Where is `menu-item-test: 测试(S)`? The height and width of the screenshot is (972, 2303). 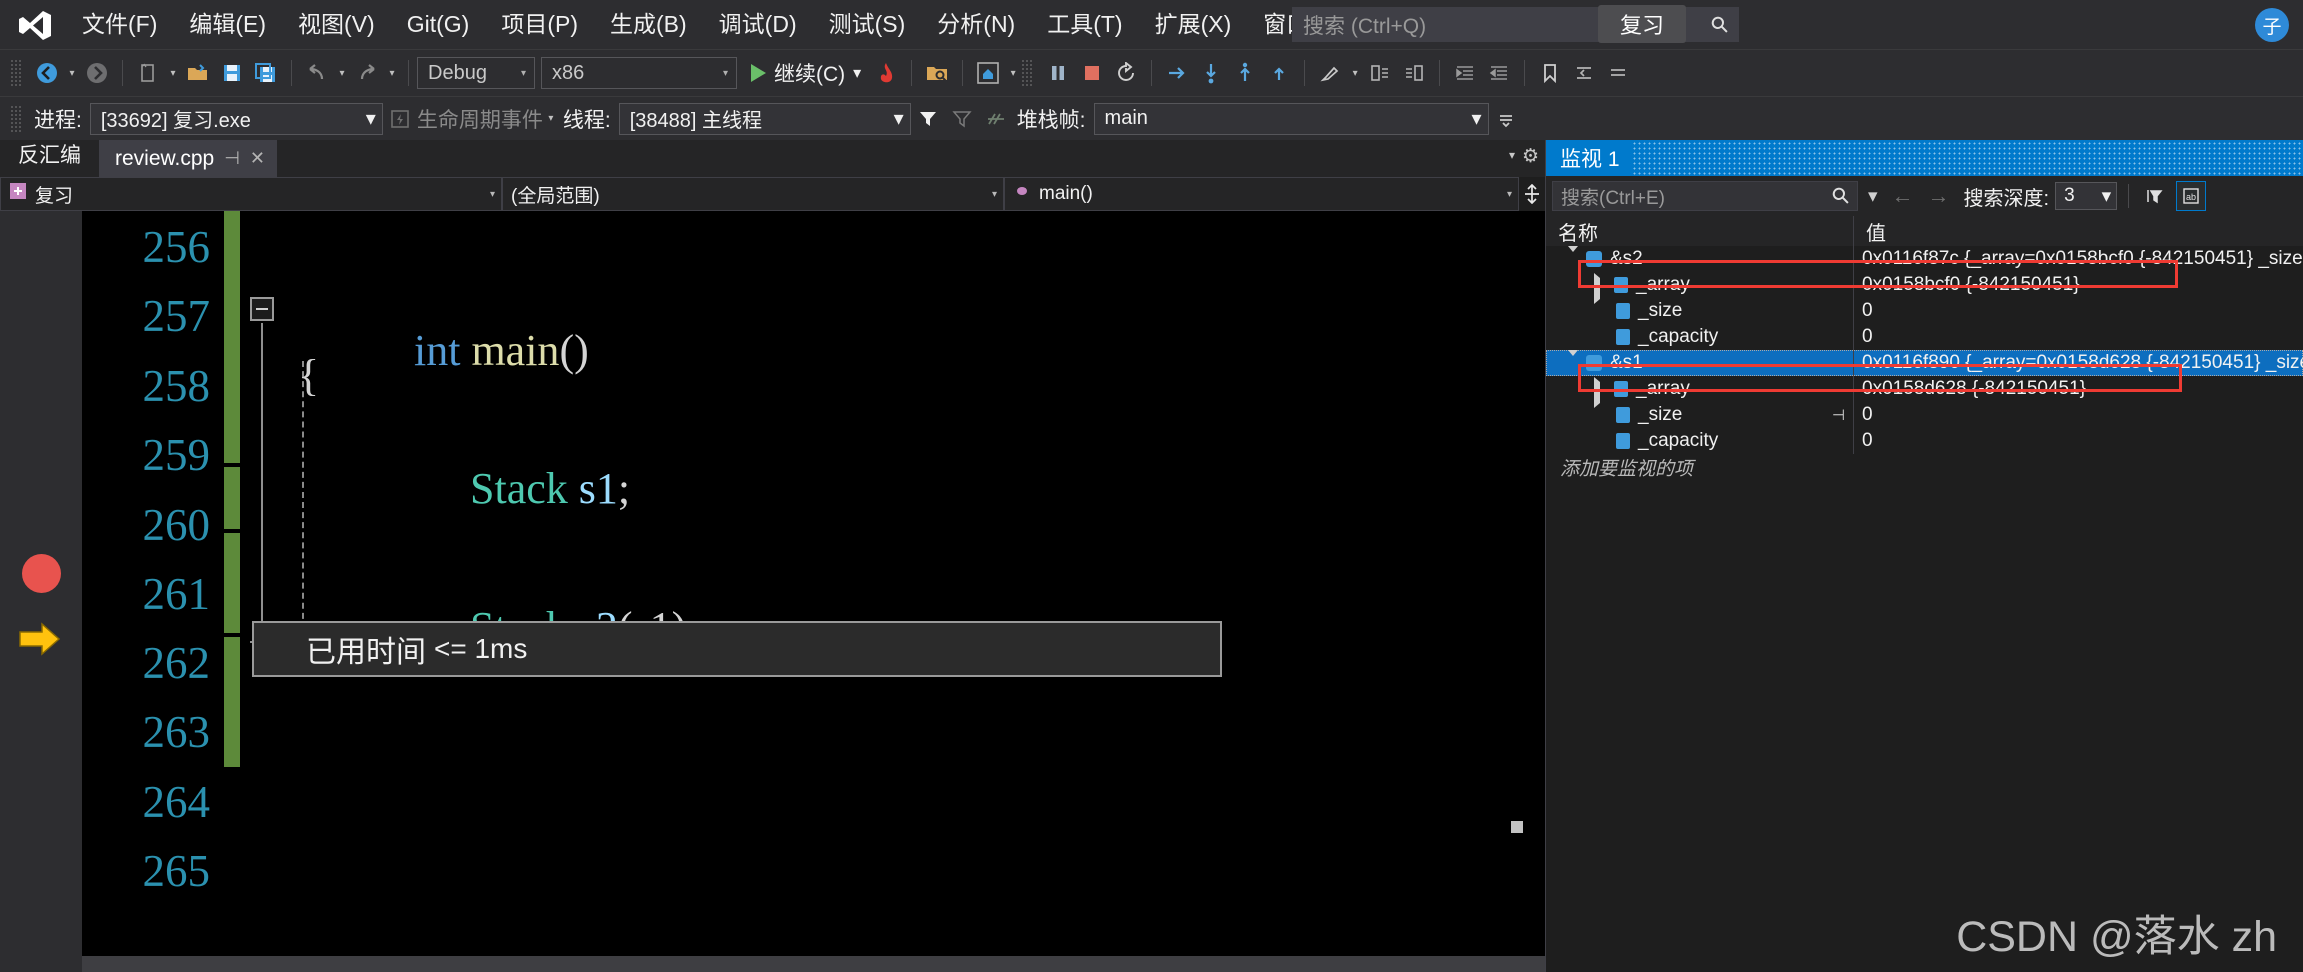 menu-item-test: 测试(S) is located at coordinates (867, 24).